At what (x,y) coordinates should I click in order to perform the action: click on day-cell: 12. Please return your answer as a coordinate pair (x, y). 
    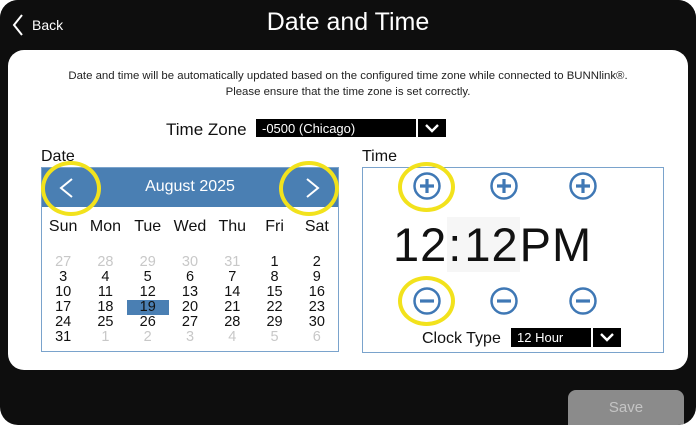
    Looking at the image, I should click on (148, 292).